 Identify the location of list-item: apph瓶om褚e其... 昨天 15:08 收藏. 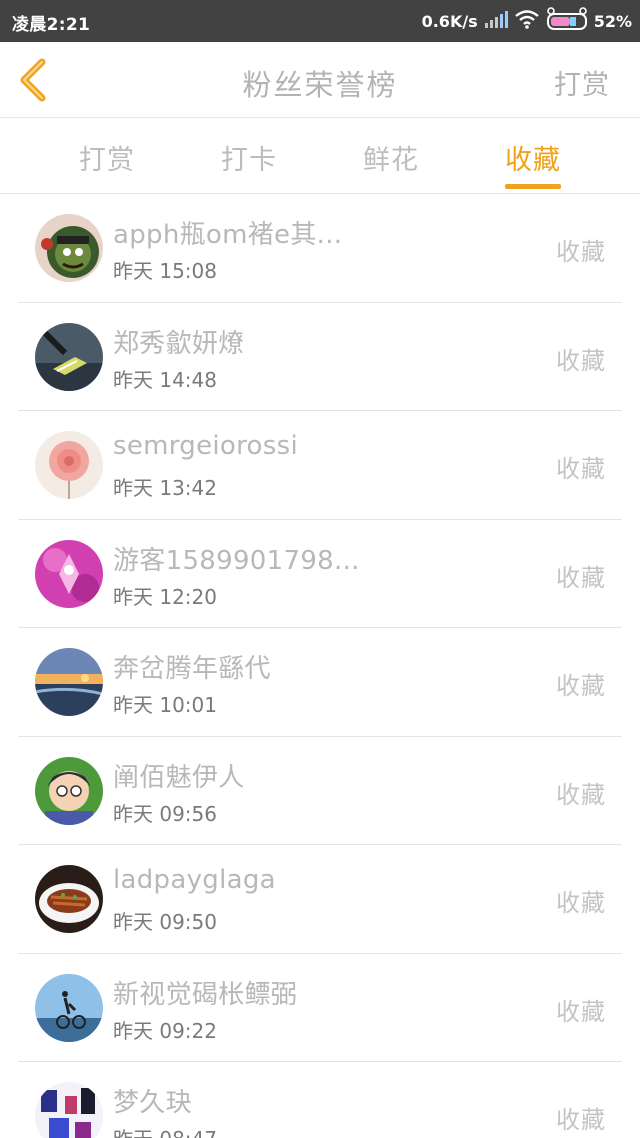
(320, 248).